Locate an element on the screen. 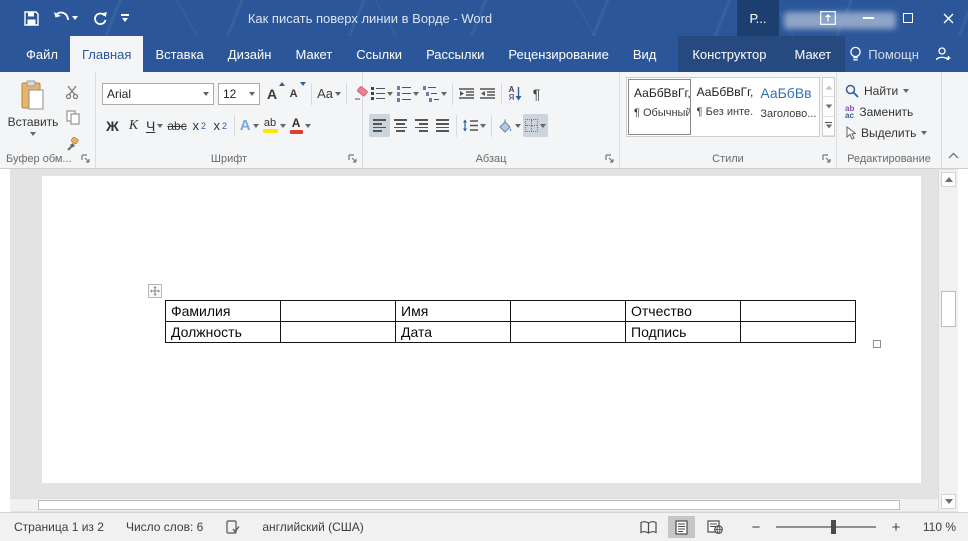 This screenshot has height=541, width=968. grow-font-button: А is located at coordinates (276, 93).